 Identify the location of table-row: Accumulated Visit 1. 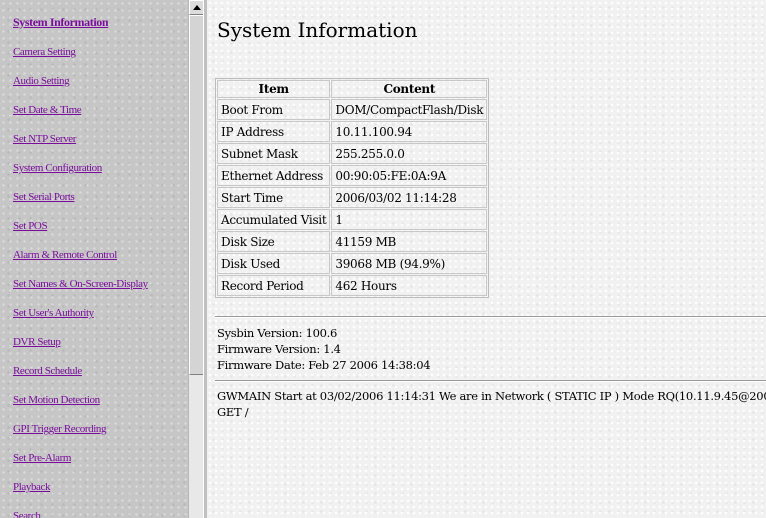
(352, 219).